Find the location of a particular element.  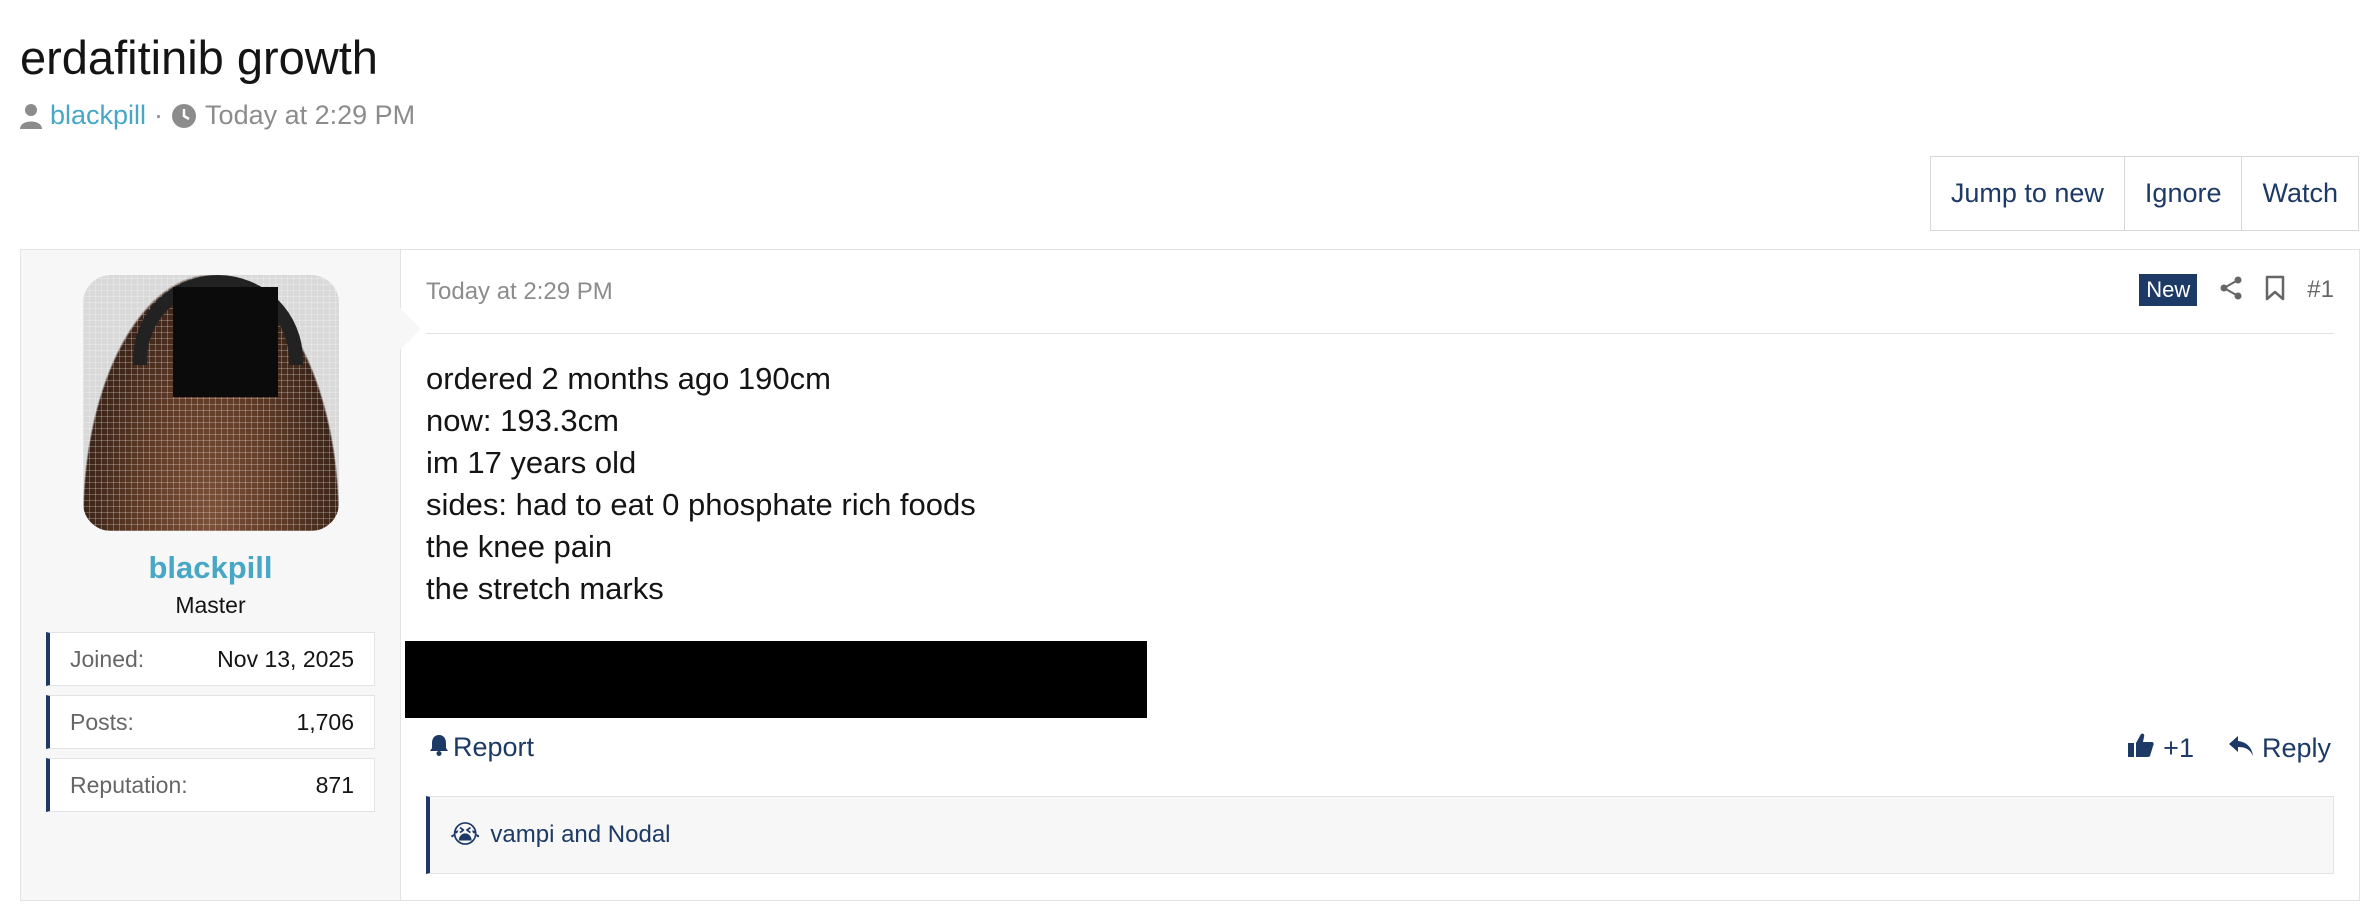

thread-author-link: blackpill is located at coordinates (98, 115).